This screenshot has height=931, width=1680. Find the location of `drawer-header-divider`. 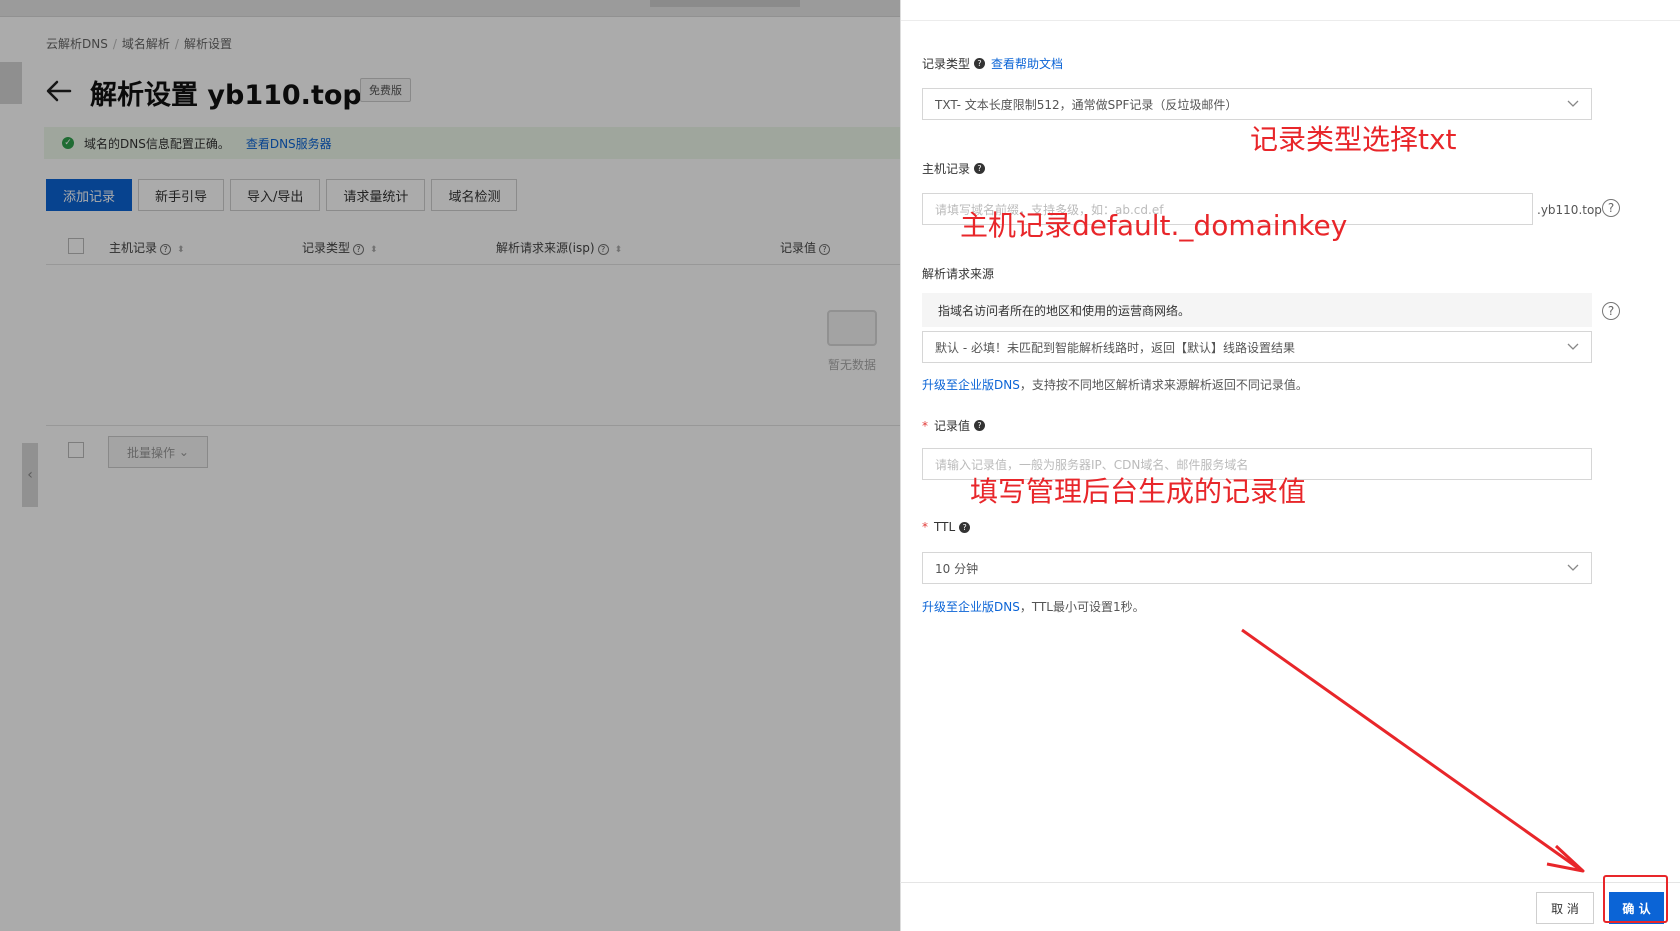

drawer-header-divider is located at coordinates (1290, 20).